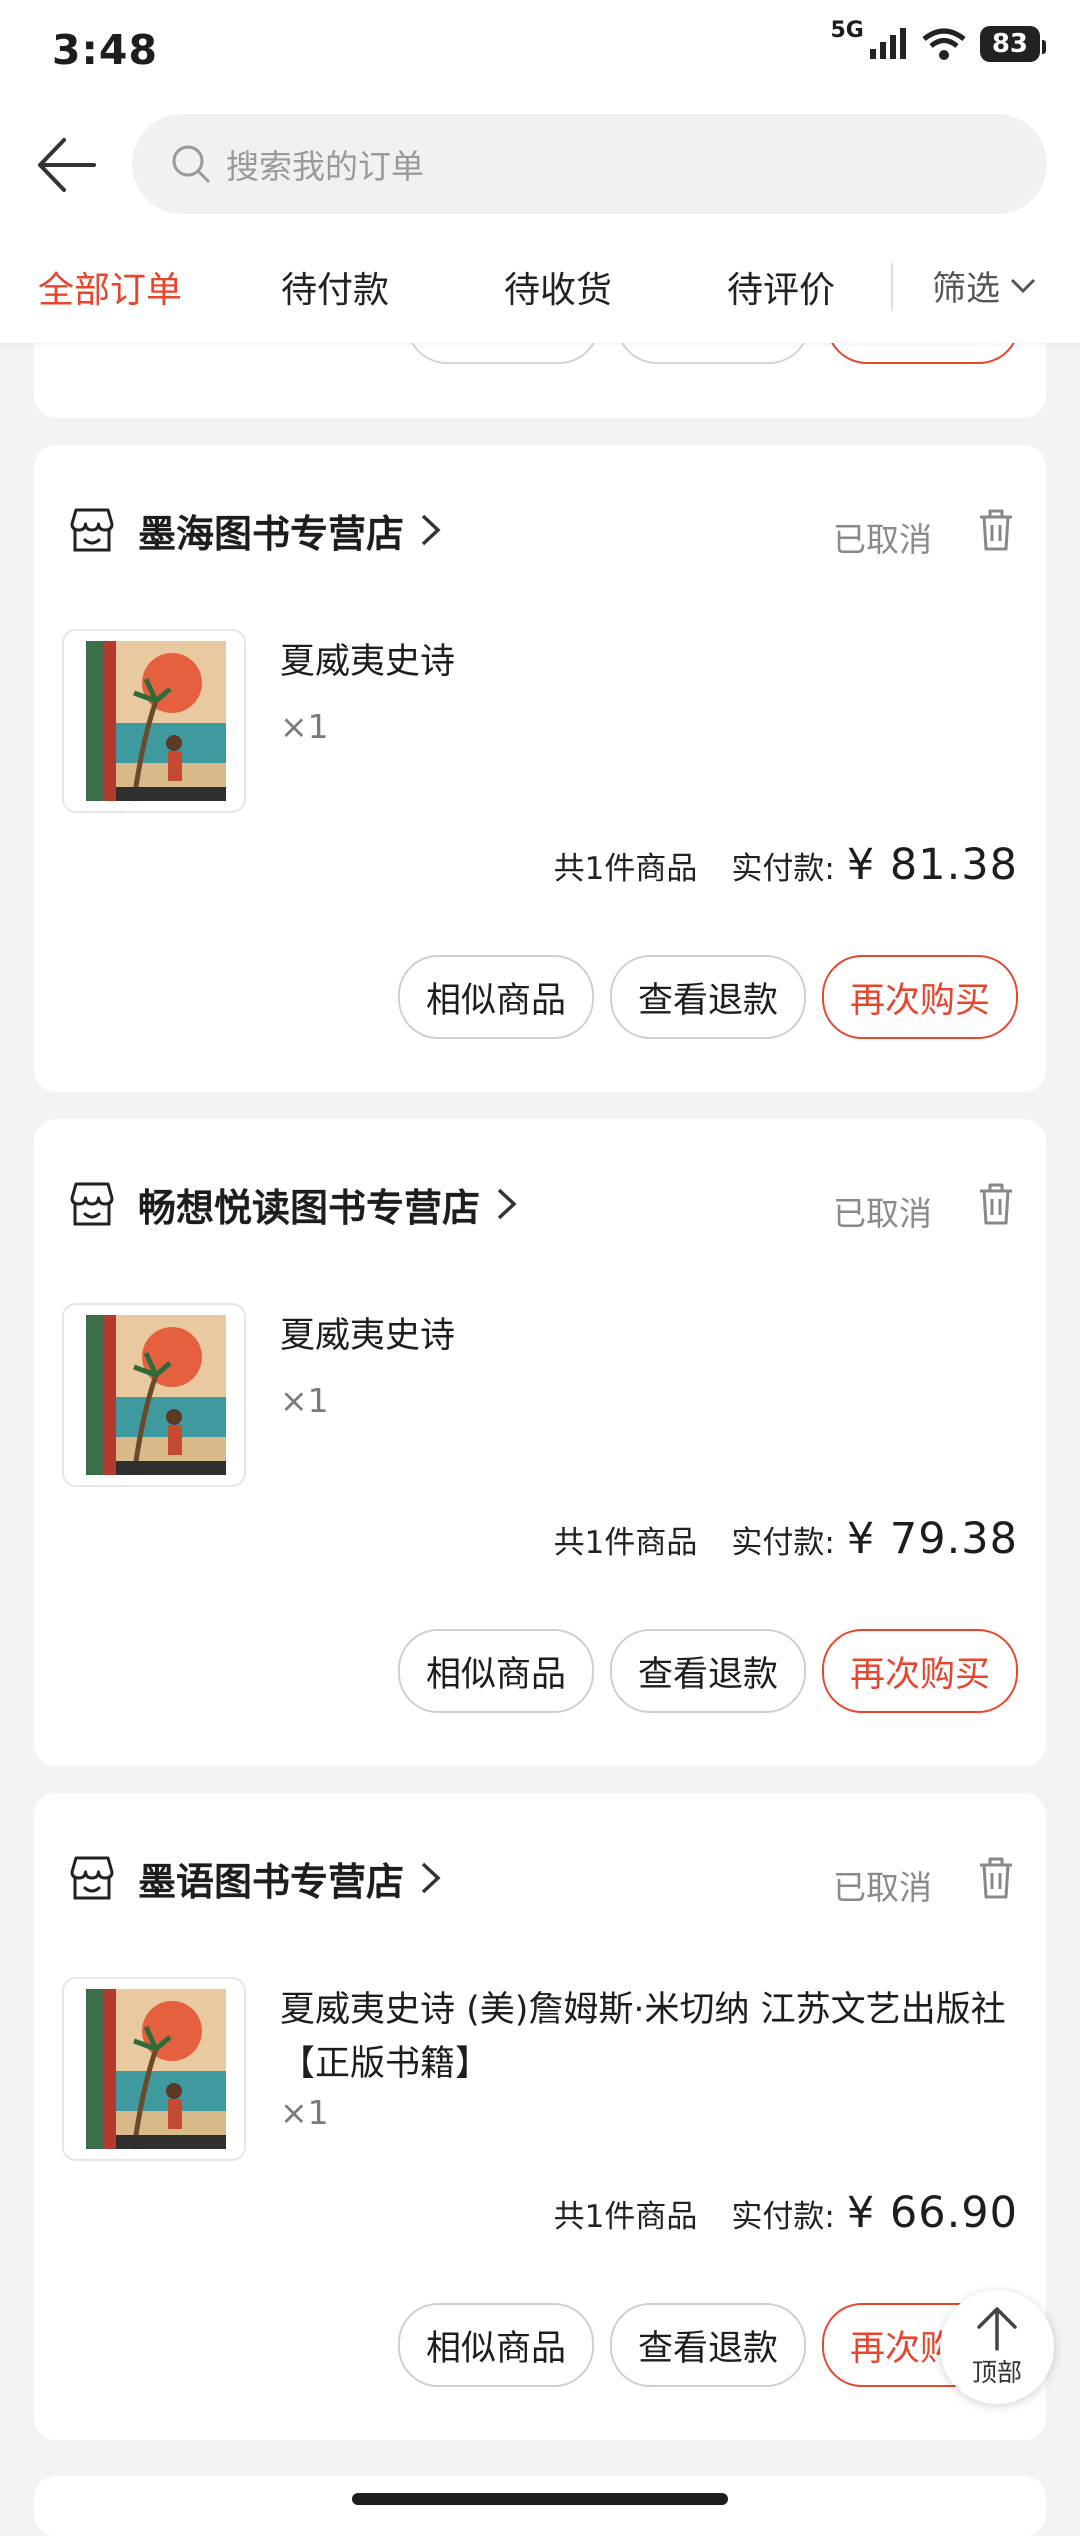 The width and height of the screenshot is (1080, 2536). I want to click on paid-amount: ¥ 79.38, so click(932, 1539).